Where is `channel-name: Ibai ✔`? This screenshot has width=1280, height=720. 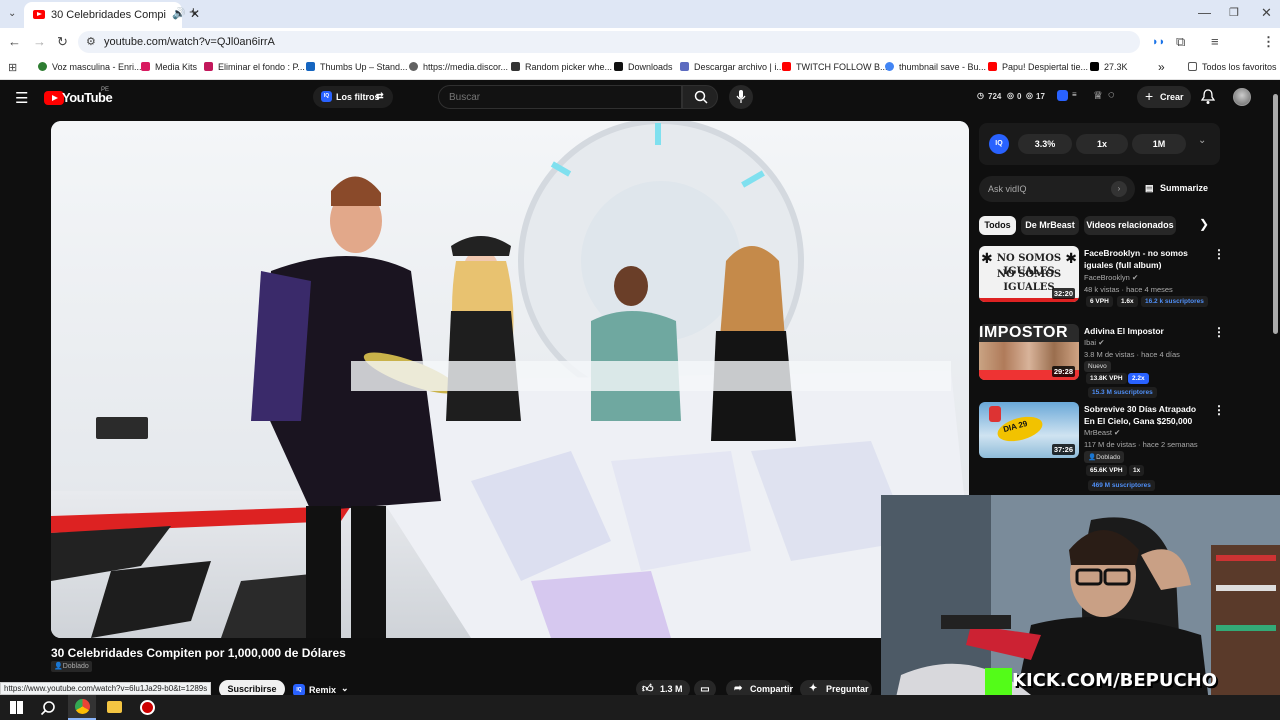
channel-name: Ibai ✔ is located at coordinates (1094, 342).